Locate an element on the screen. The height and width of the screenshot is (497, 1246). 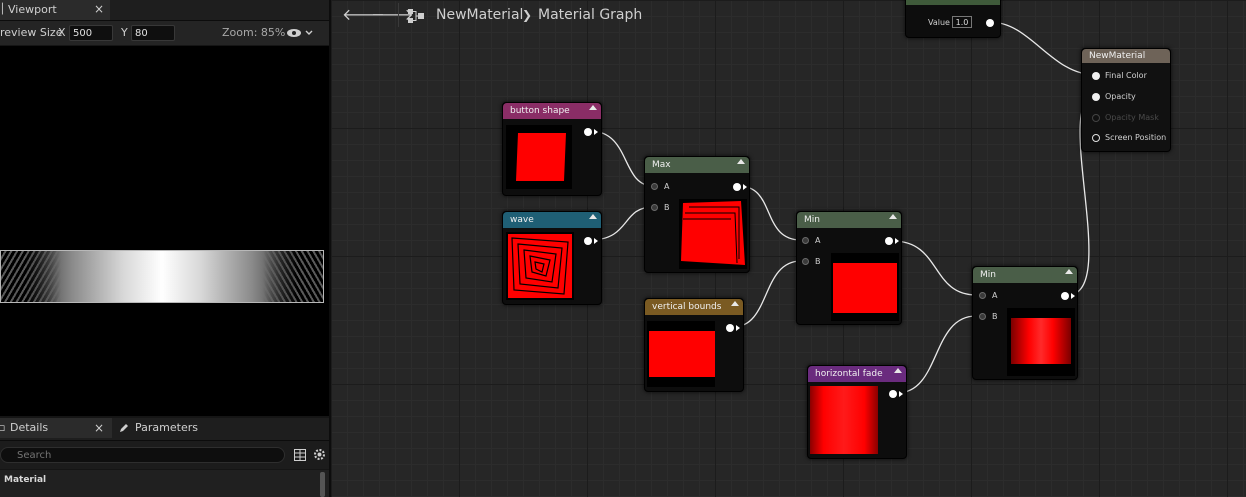
material-preview is located at coordinates (162, 276).